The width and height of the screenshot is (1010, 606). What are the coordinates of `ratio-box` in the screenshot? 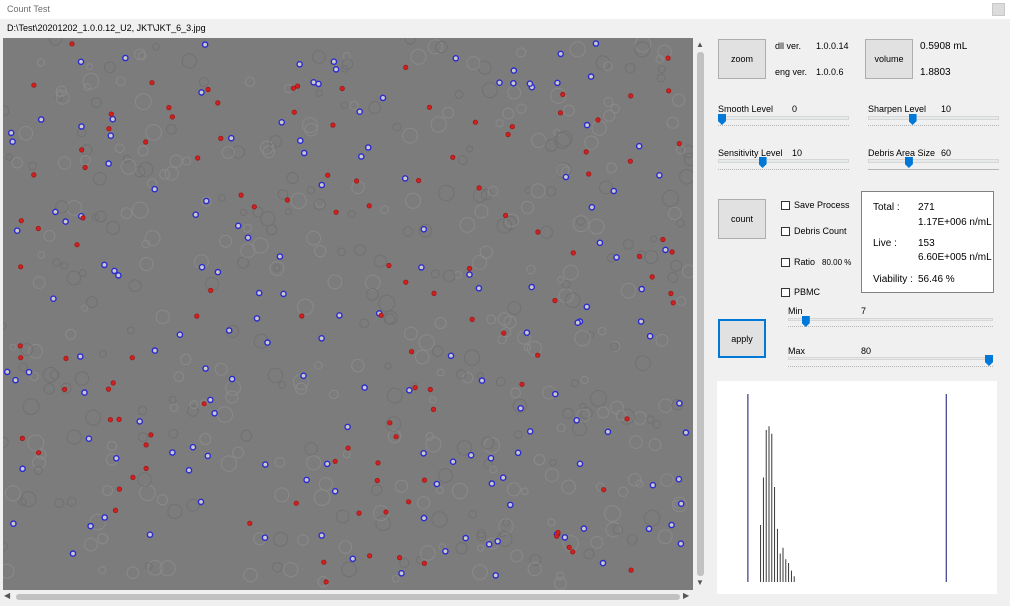 It's located at (785, 262).